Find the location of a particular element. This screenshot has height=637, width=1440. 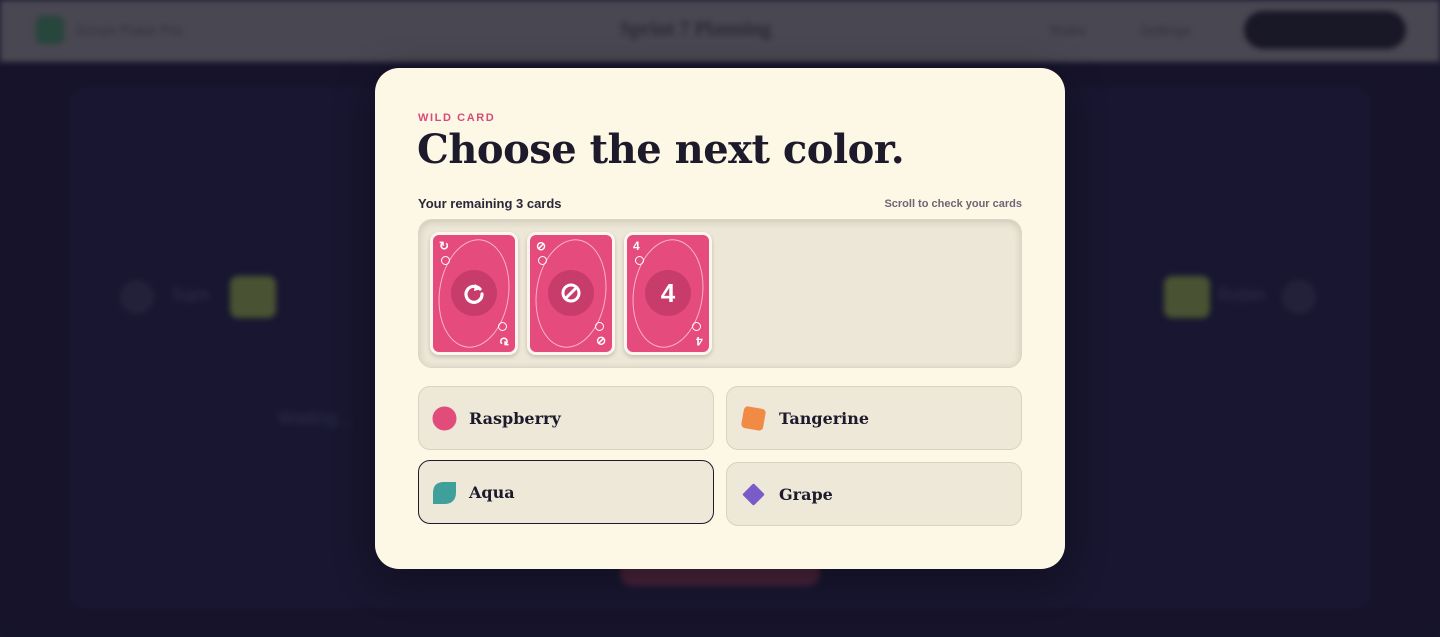

card-corner-bottom: ↻ is located at coordinates (503, 341).